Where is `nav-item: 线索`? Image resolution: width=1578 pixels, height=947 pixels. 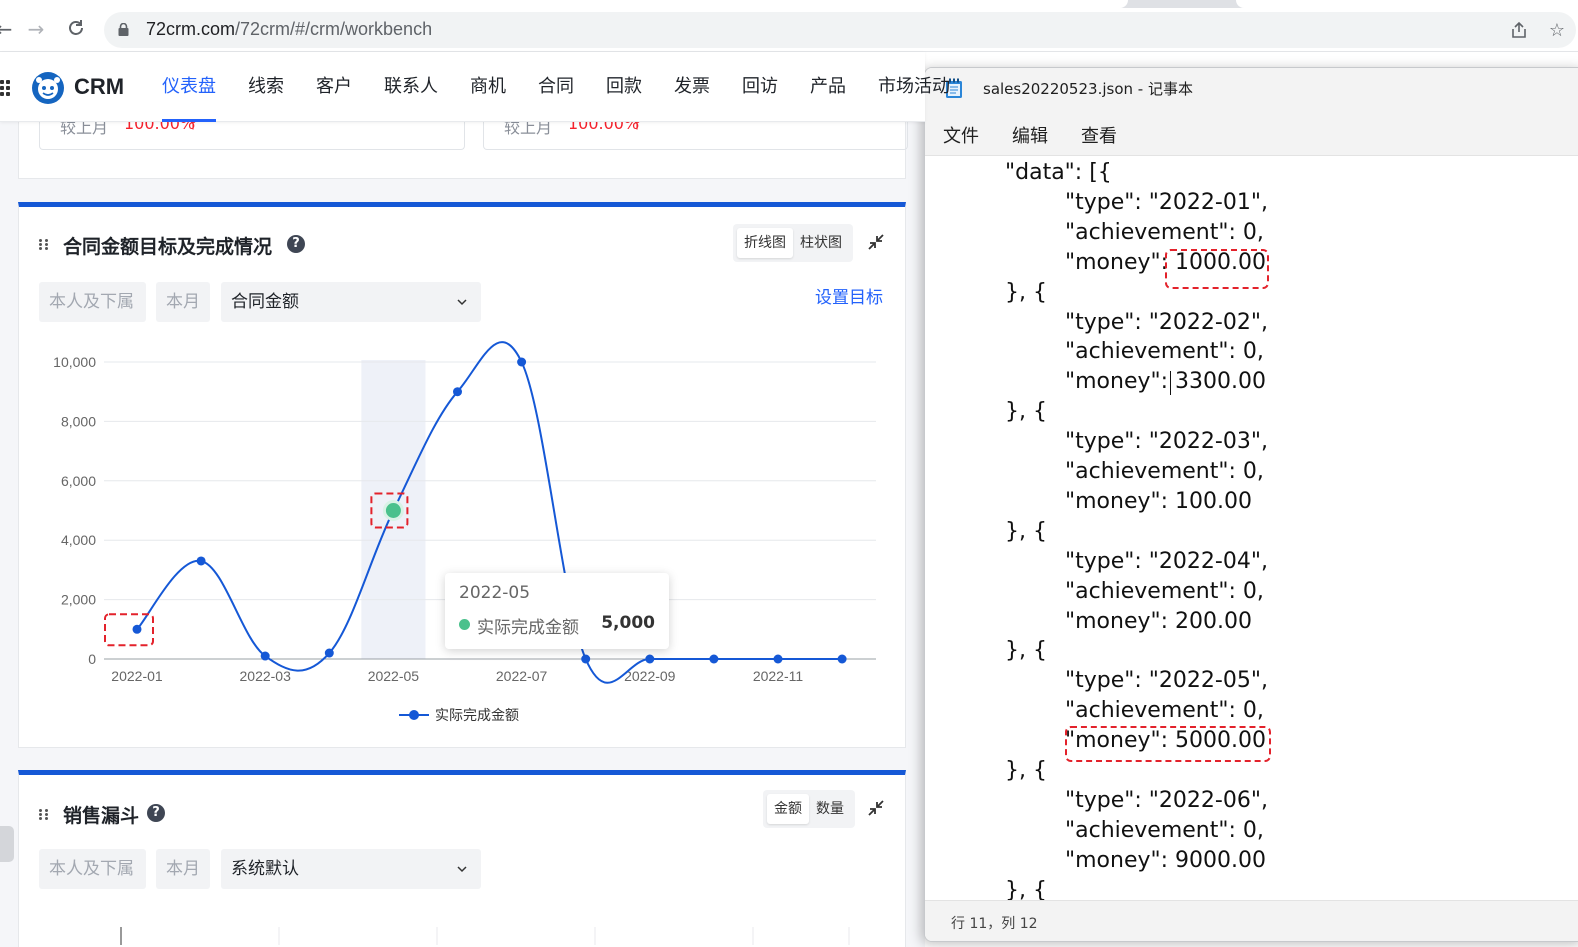 nav-item: 线索 is located at coordinates (266, 87).